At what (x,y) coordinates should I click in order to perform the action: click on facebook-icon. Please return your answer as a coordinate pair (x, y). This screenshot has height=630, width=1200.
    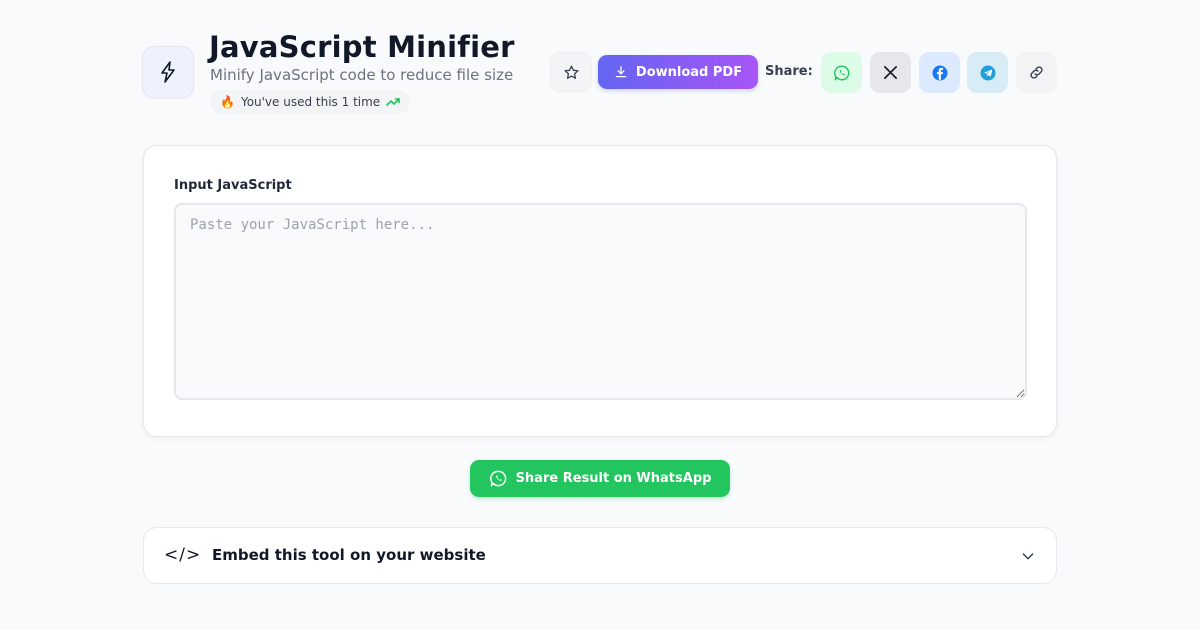
    Looking at the image, I should click on (939, 72).